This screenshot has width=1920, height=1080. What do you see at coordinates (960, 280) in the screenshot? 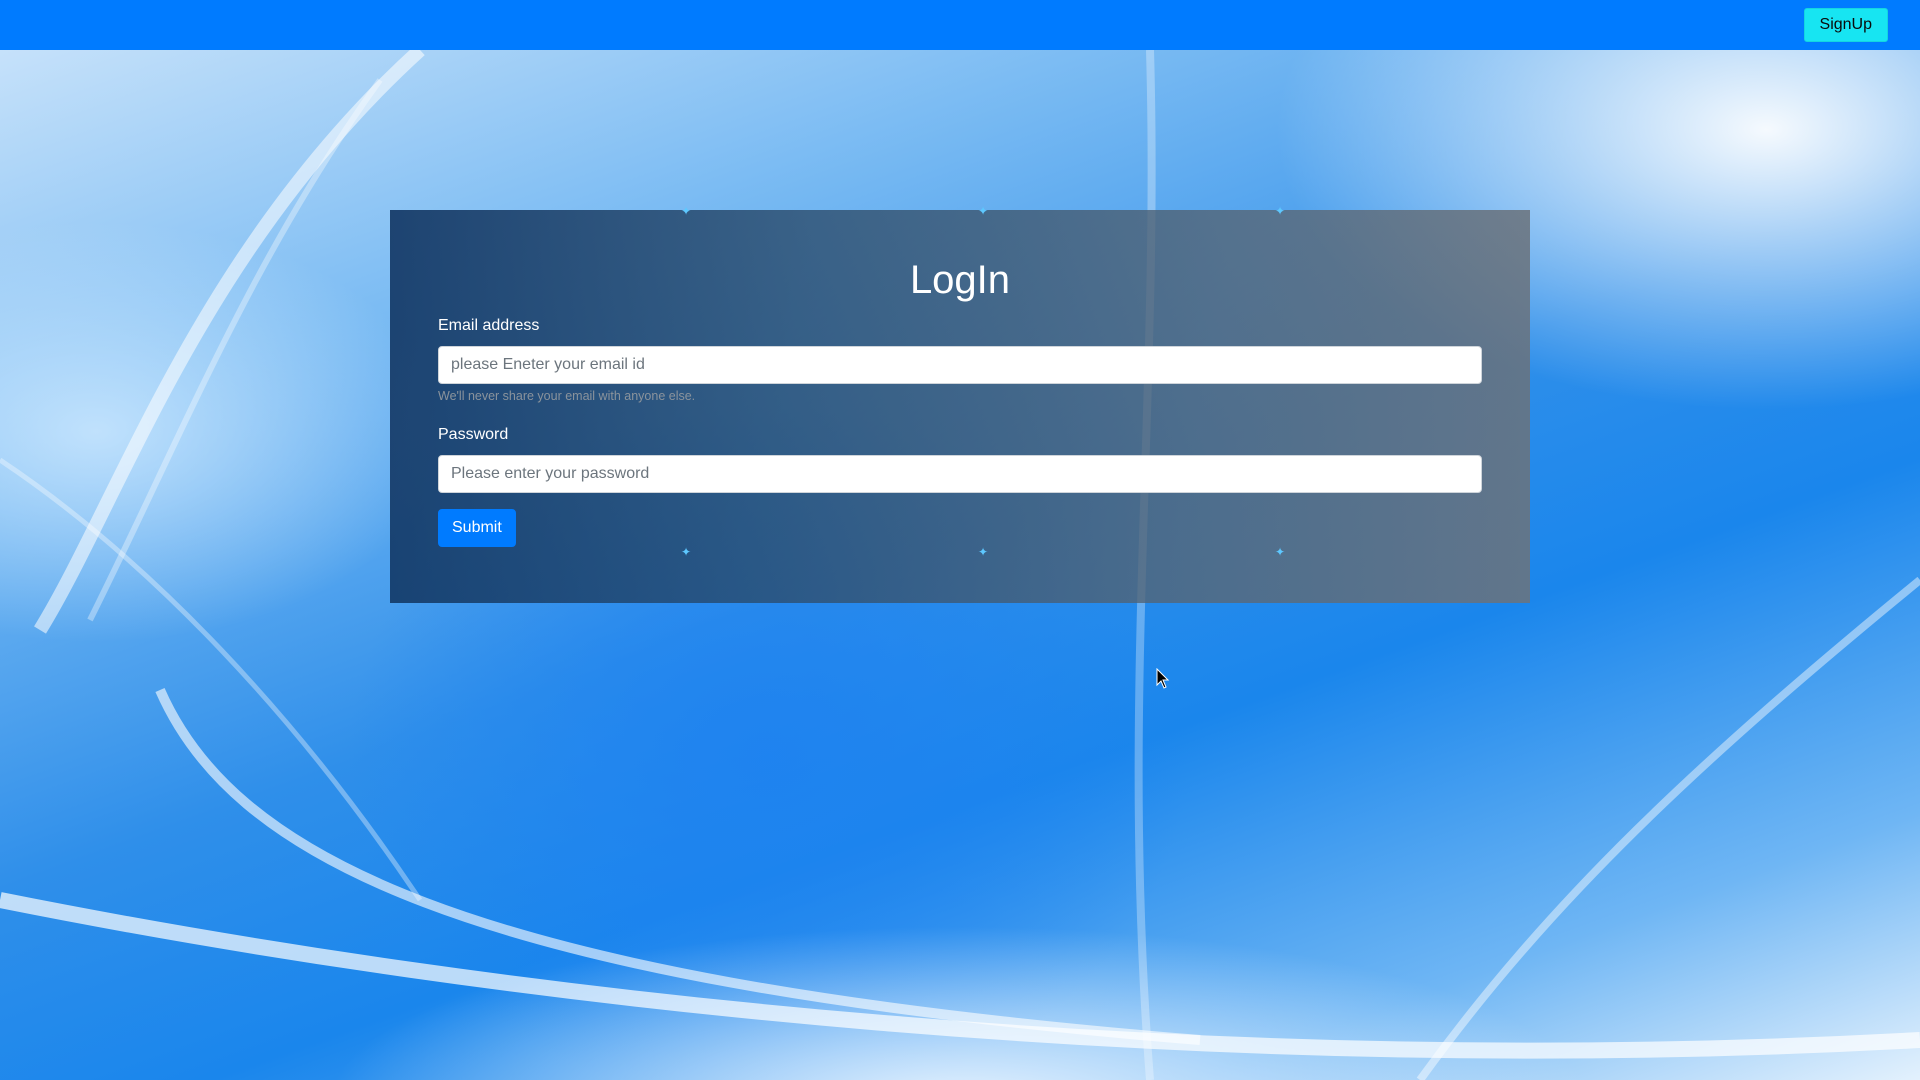
I see `page-title: LogIn` at bounding box center [960, 280].